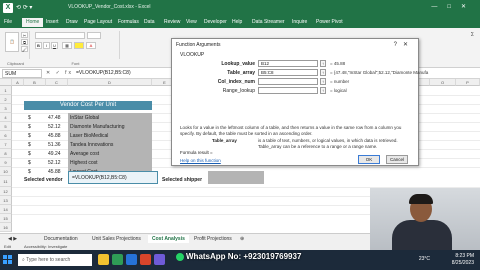 Image resolution: width=480 pixels, height=270 pixels. Describe the element at coordinates (369, 159) in the screenshot. I see `ok-button: OK` at that location.